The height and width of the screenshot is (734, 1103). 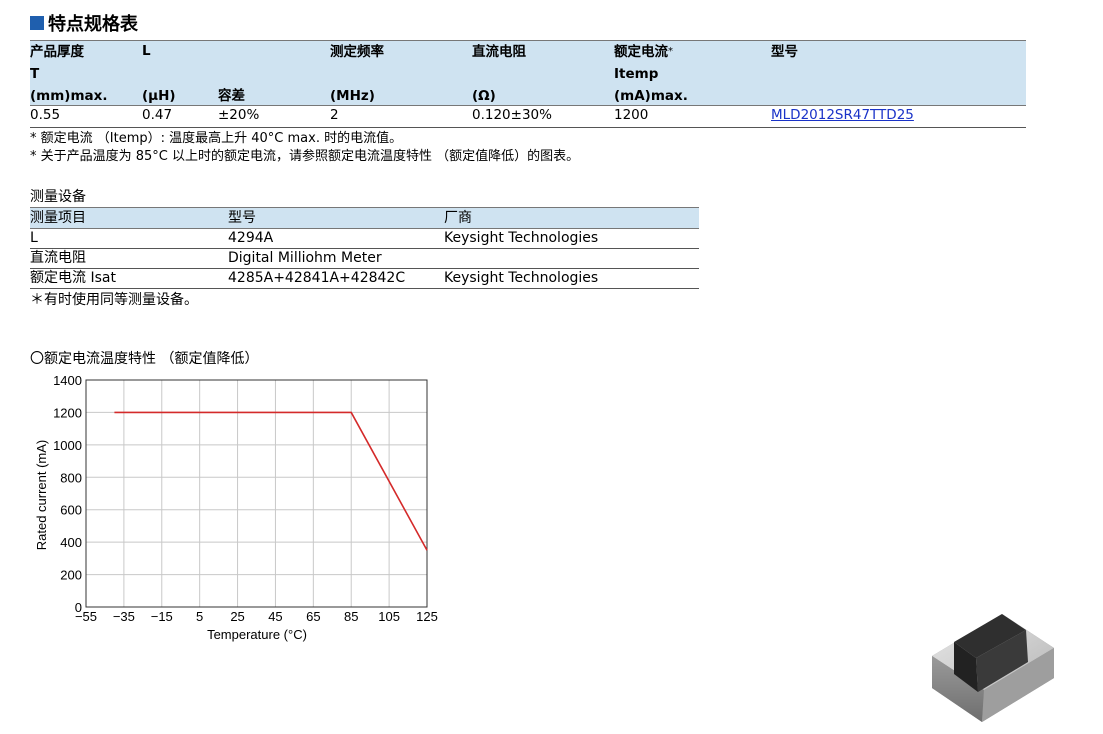 I want to click on header-rated-itemp: Itemp, so click(x=636, y=74).